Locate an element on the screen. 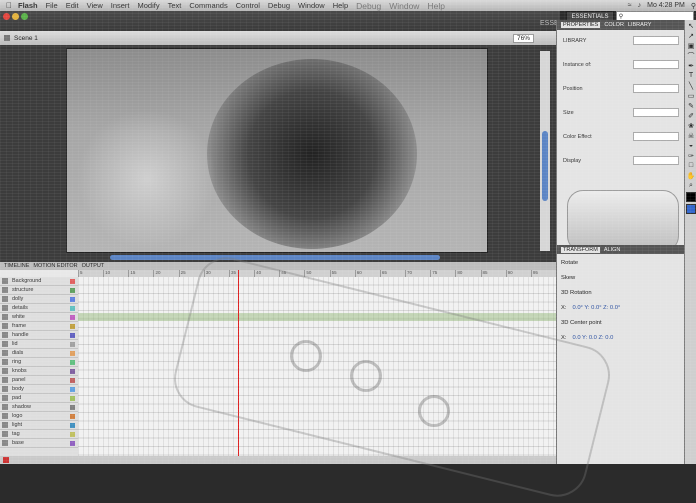  paint-bucket-icon: ◒ is located at coordinates (691, 145).